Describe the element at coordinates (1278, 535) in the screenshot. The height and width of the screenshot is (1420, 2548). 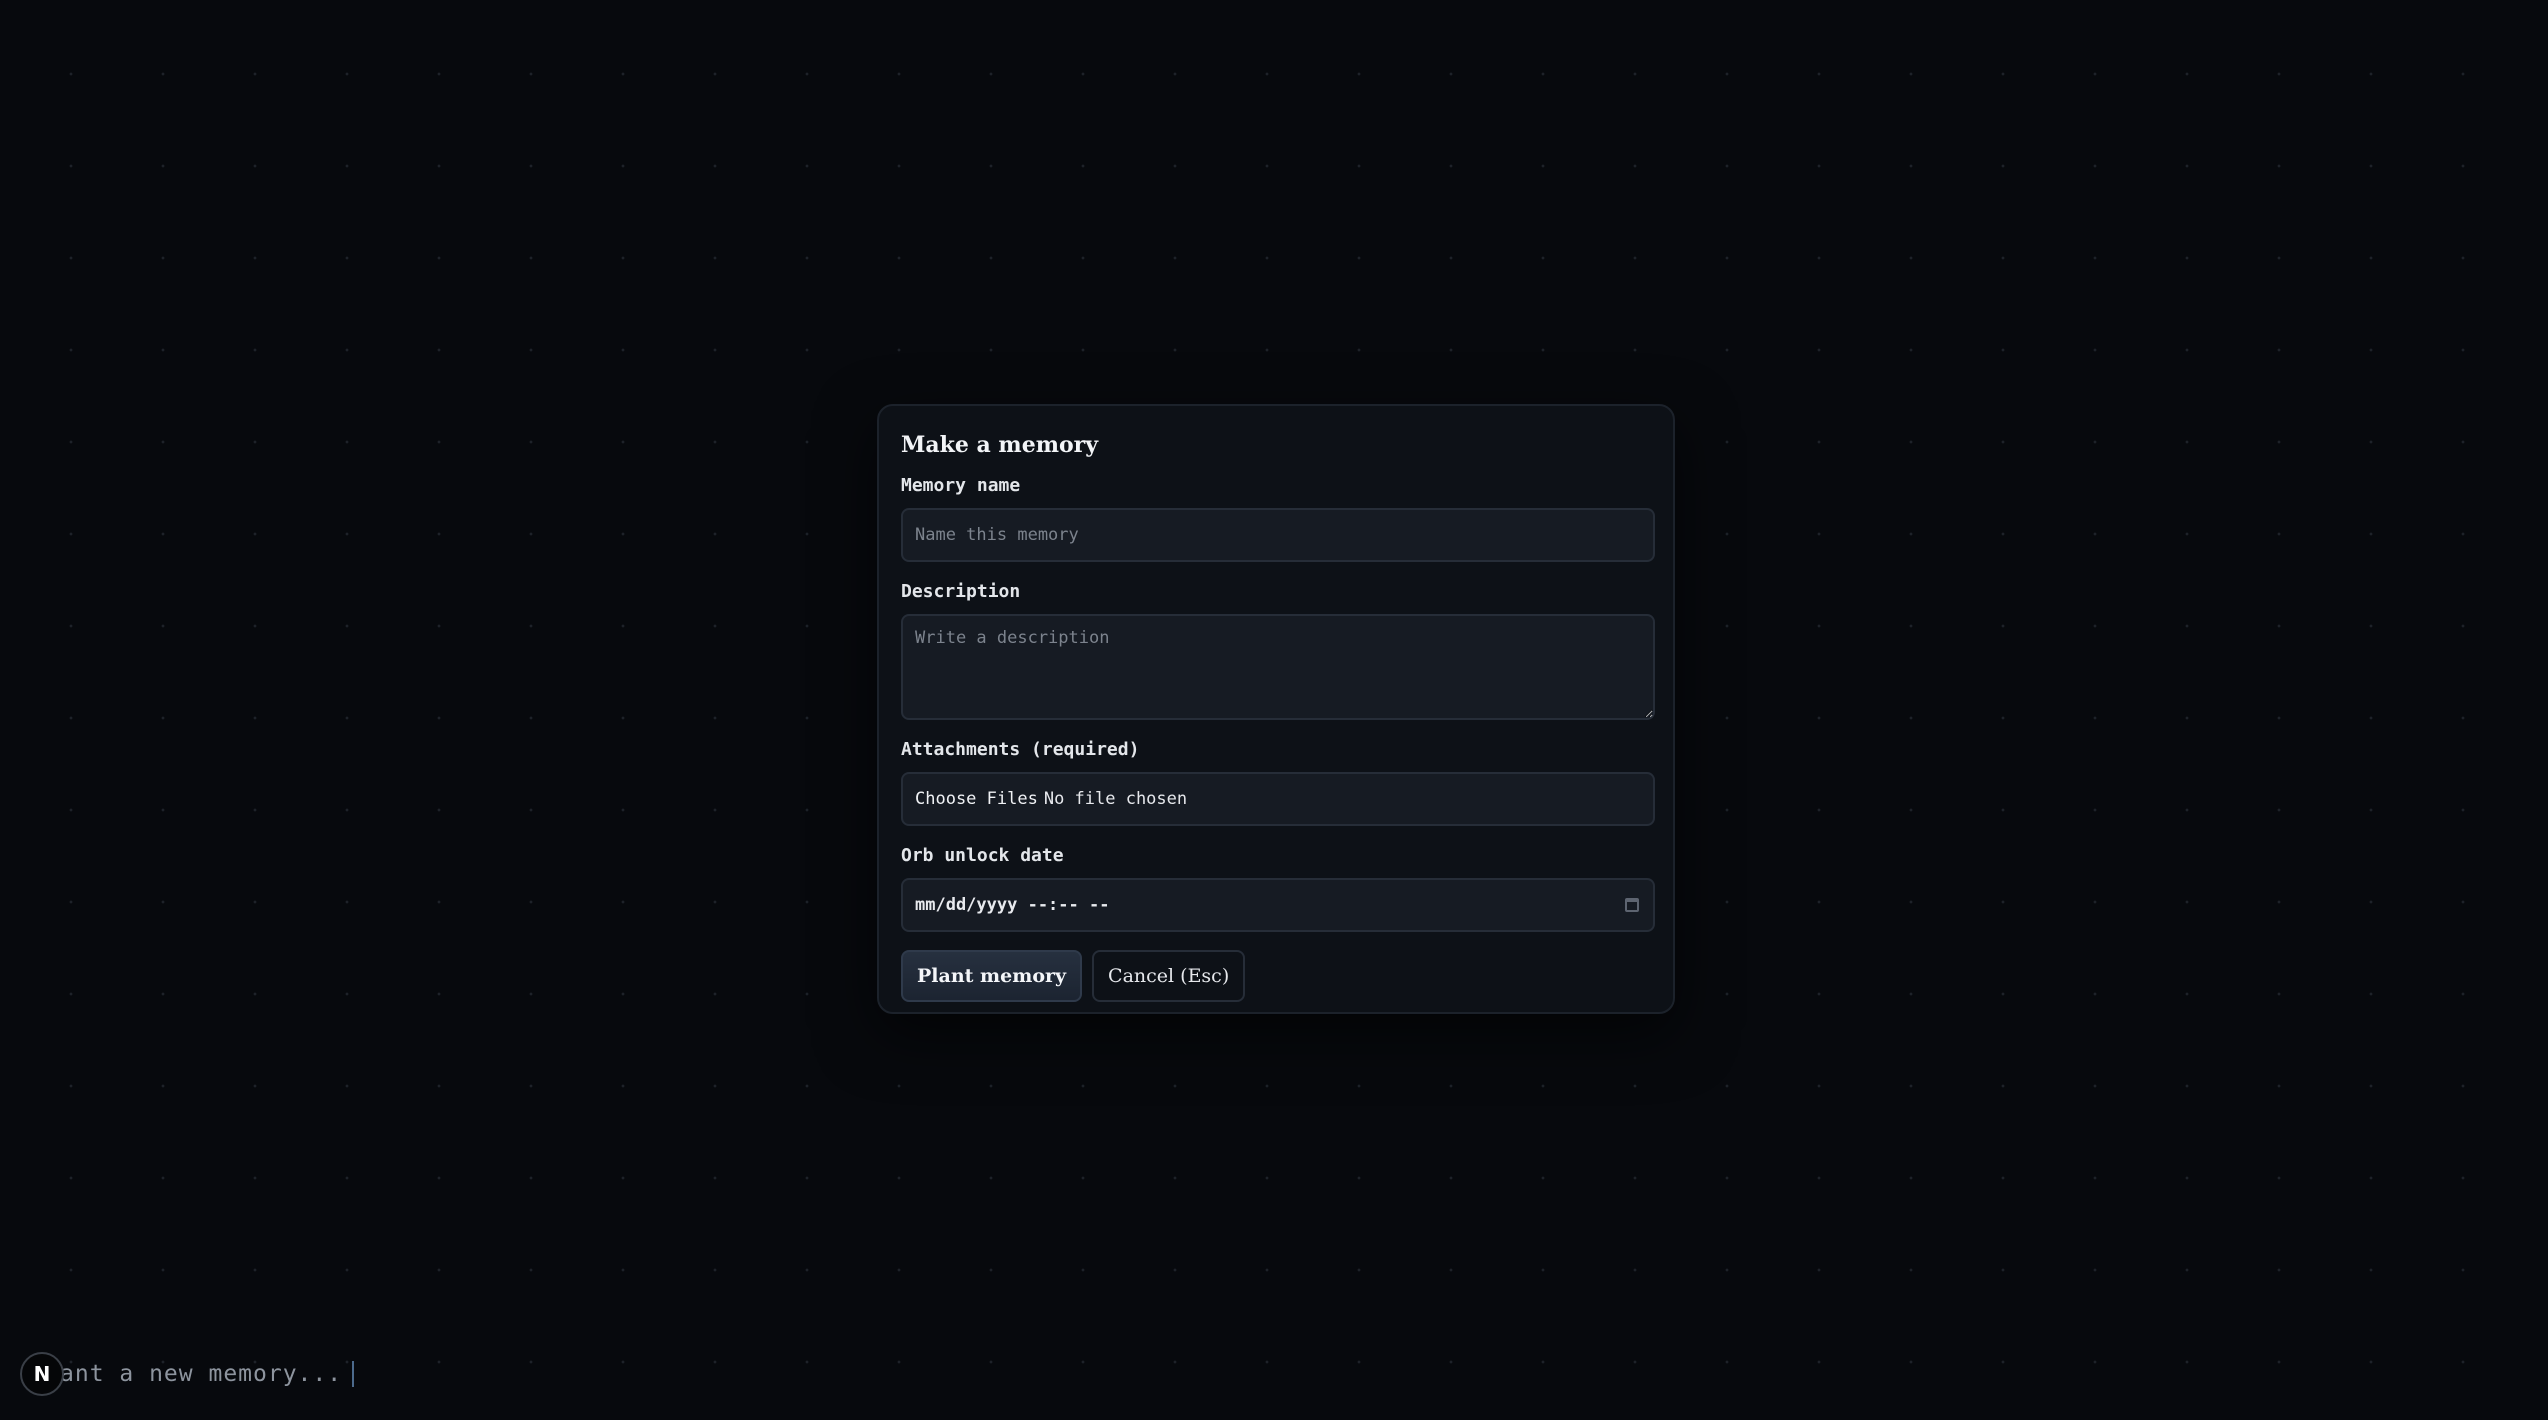
I see `memory-name-input` at that location.